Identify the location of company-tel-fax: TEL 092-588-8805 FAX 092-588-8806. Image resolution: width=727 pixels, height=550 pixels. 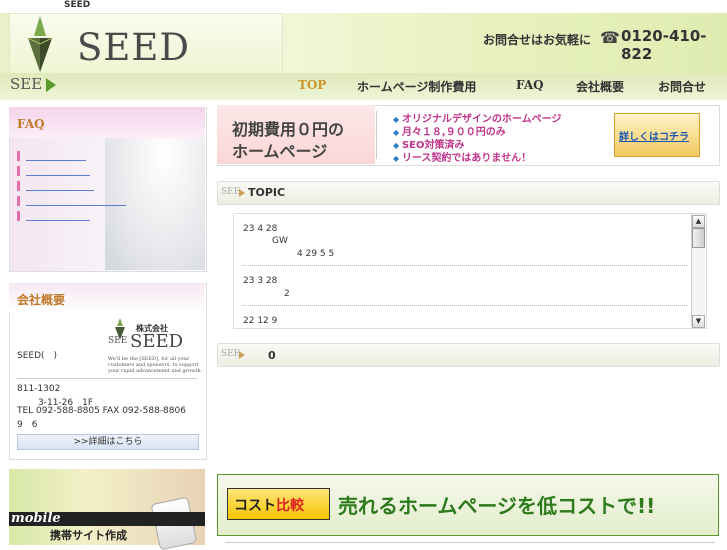
(101, 411).